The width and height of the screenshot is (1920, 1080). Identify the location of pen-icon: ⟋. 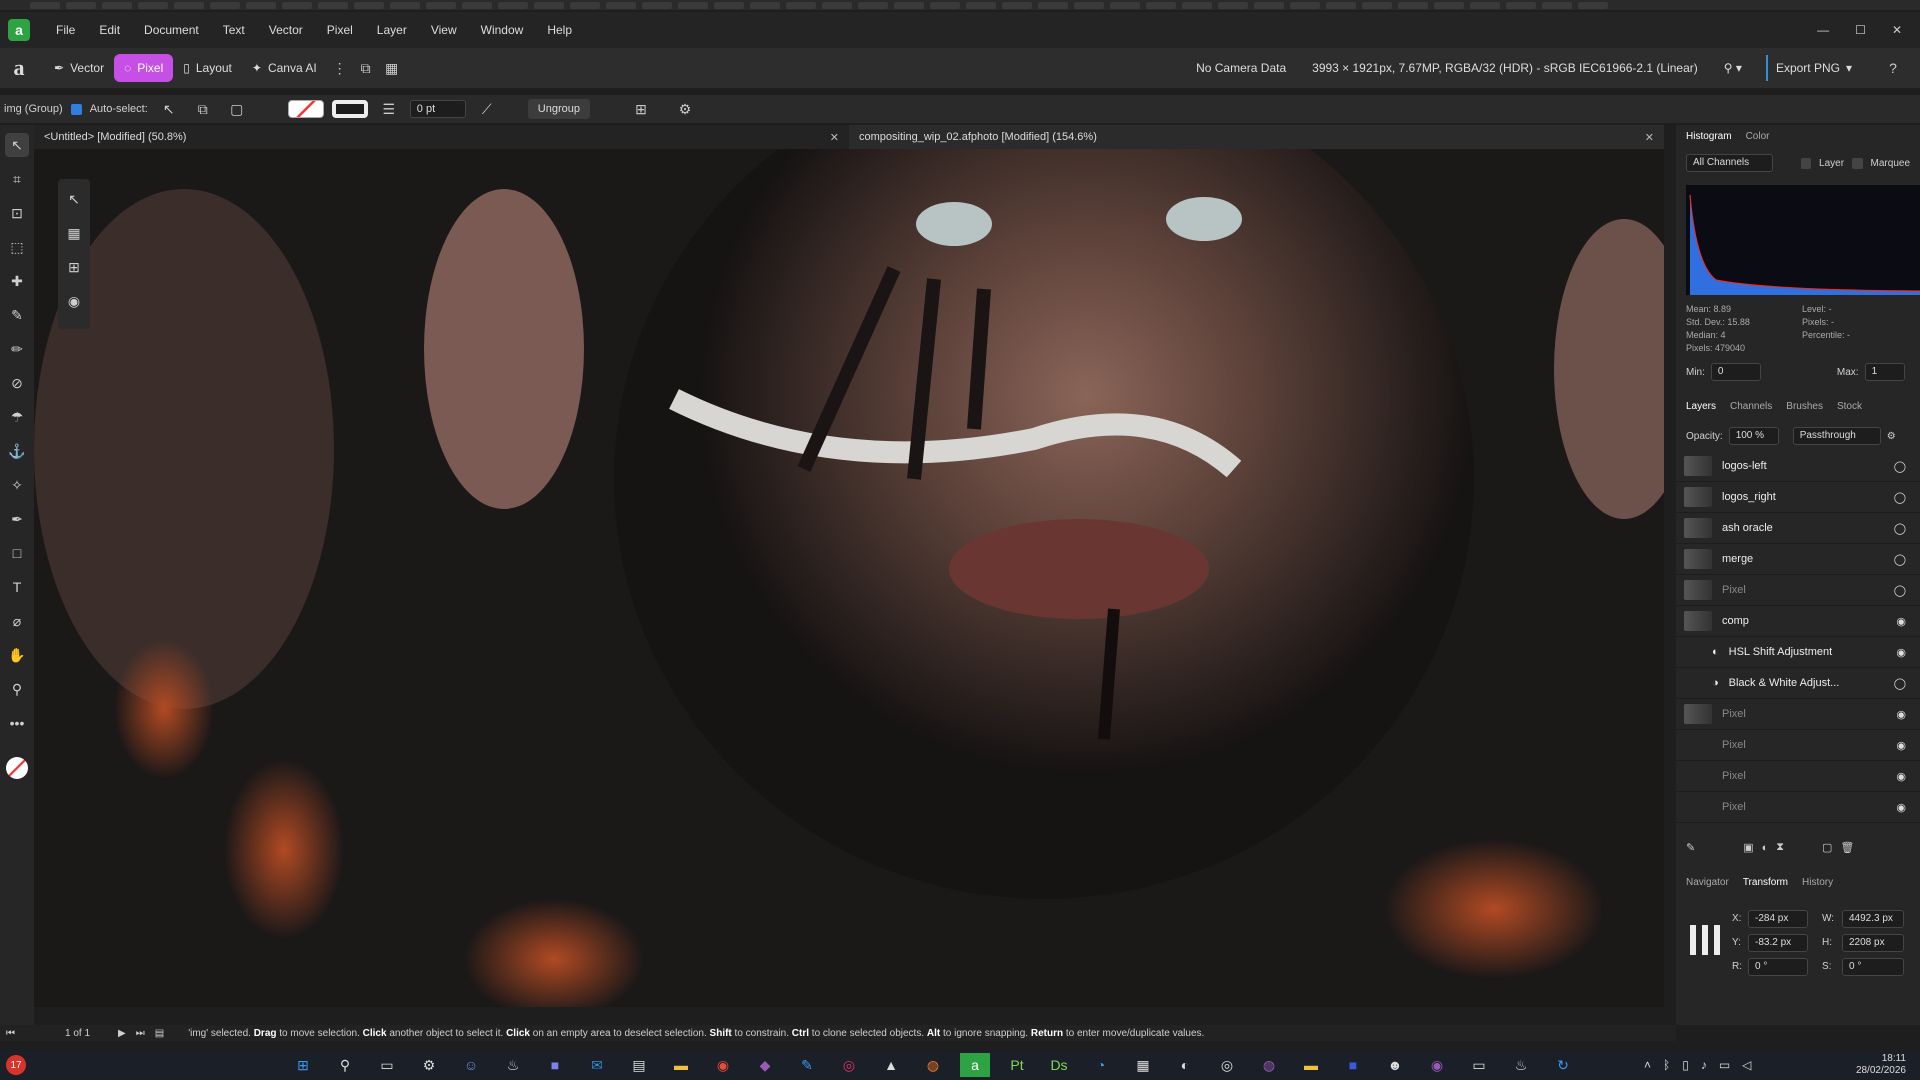
(487, 109).